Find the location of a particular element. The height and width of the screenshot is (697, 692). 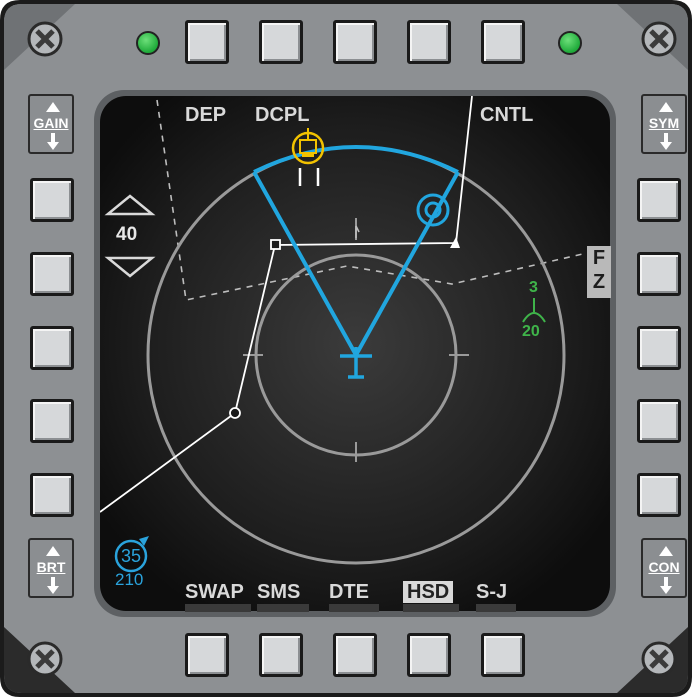

sms-underbar is located at coordinates (283, 608).